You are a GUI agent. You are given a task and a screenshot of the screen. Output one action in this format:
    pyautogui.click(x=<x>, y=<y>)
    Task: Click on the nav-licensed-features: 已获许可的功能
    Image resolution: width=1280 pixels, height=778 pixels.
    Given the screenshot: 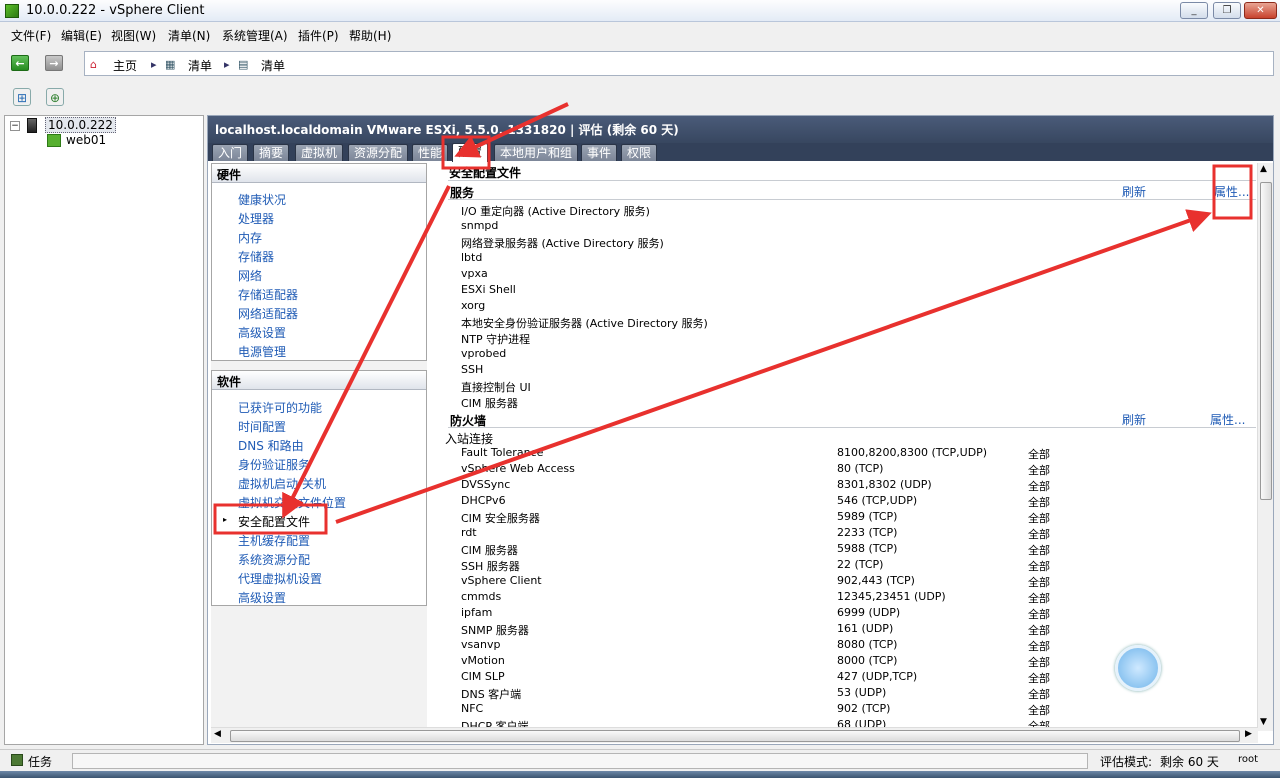 What is the action you would take?
    pyautogui.click(x=280, y=407)
    